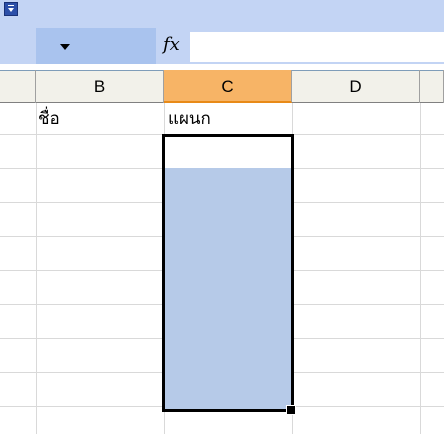 This screenshot has height=434, width=444. I want to click on name-box-dropdown-icon, so click(65, 47).